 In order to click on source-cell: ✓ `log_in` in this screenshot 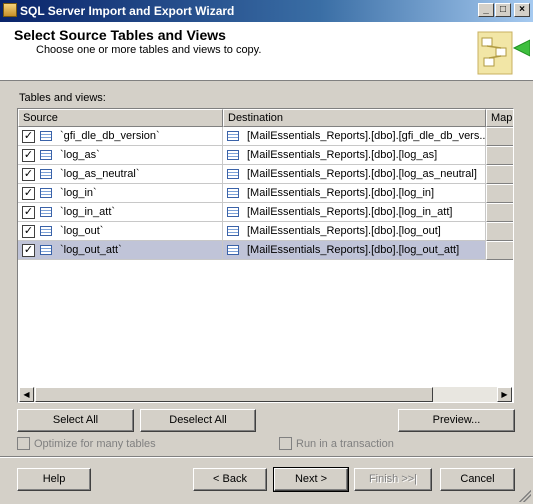, I will do `click(120, 193)`.